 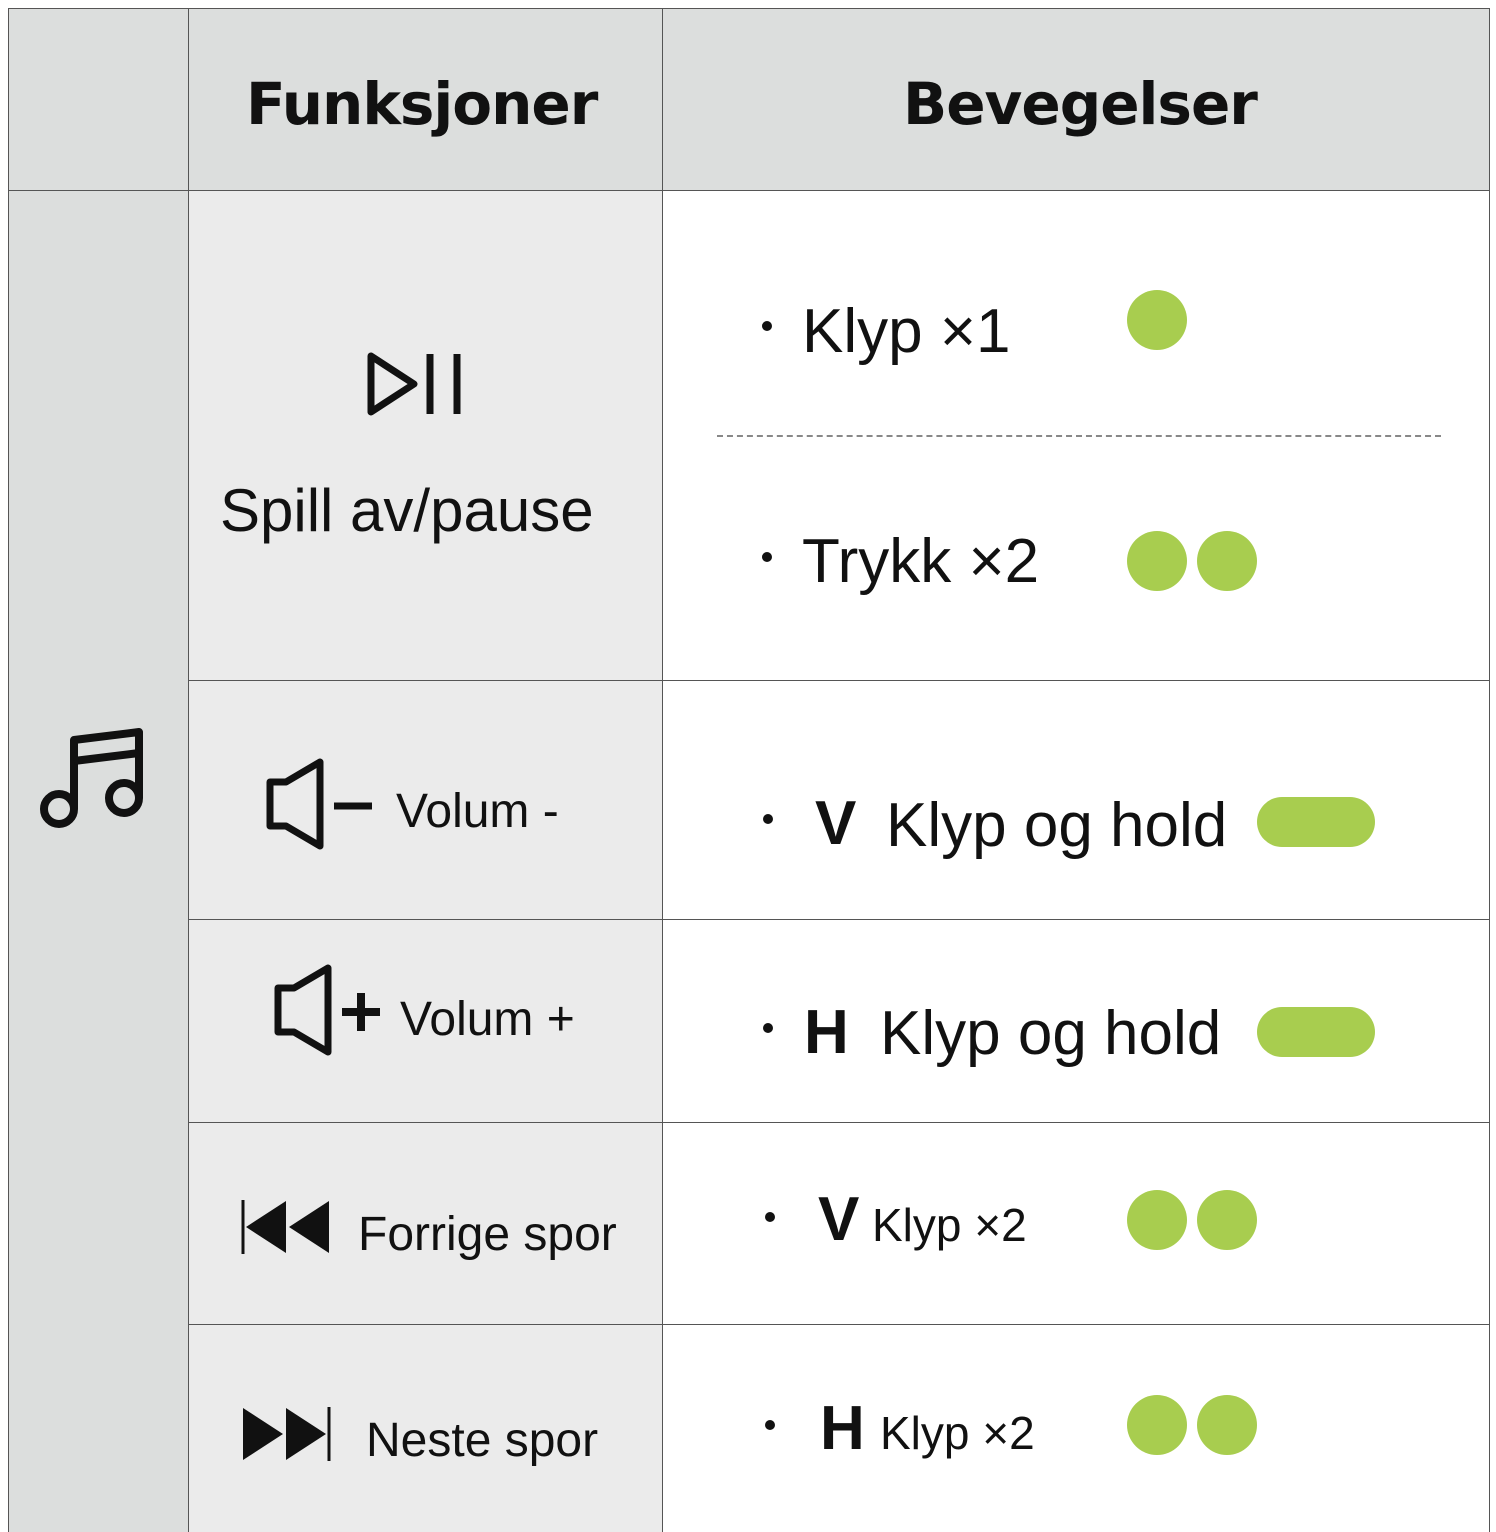 I want to click on table-border-right, so click(x=1489, y=770).